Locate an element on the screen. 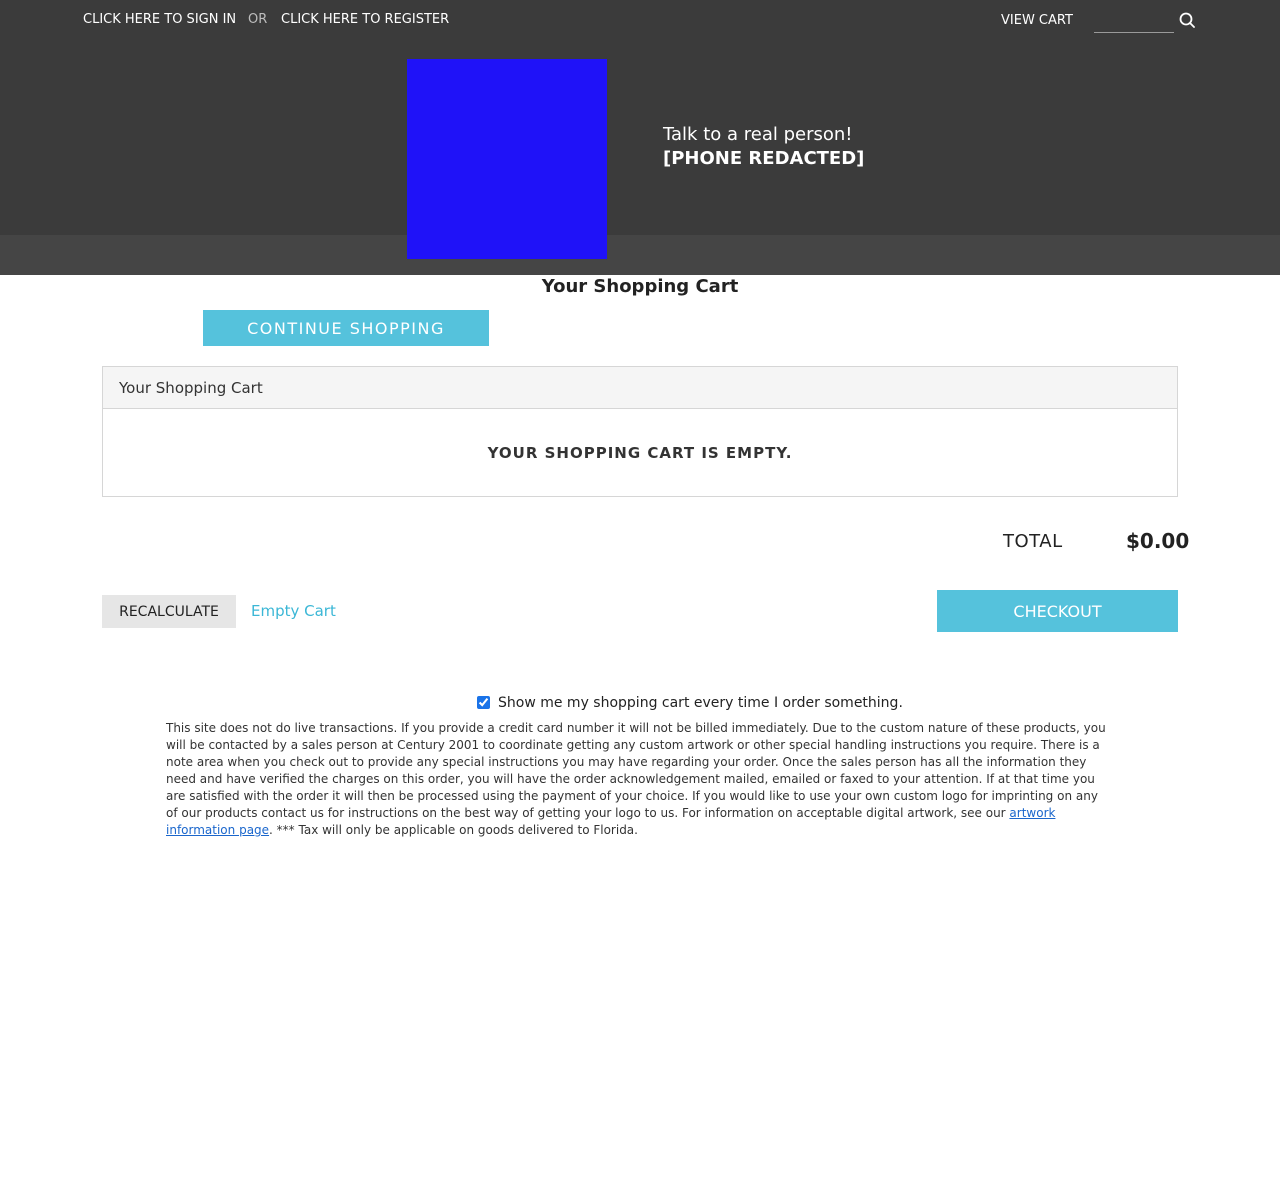 This screenshot has height=1185, width=1280. cart-empty-message: YOUR SHOPPING CART IS EMPTY. is located at coordinates (640, 453).